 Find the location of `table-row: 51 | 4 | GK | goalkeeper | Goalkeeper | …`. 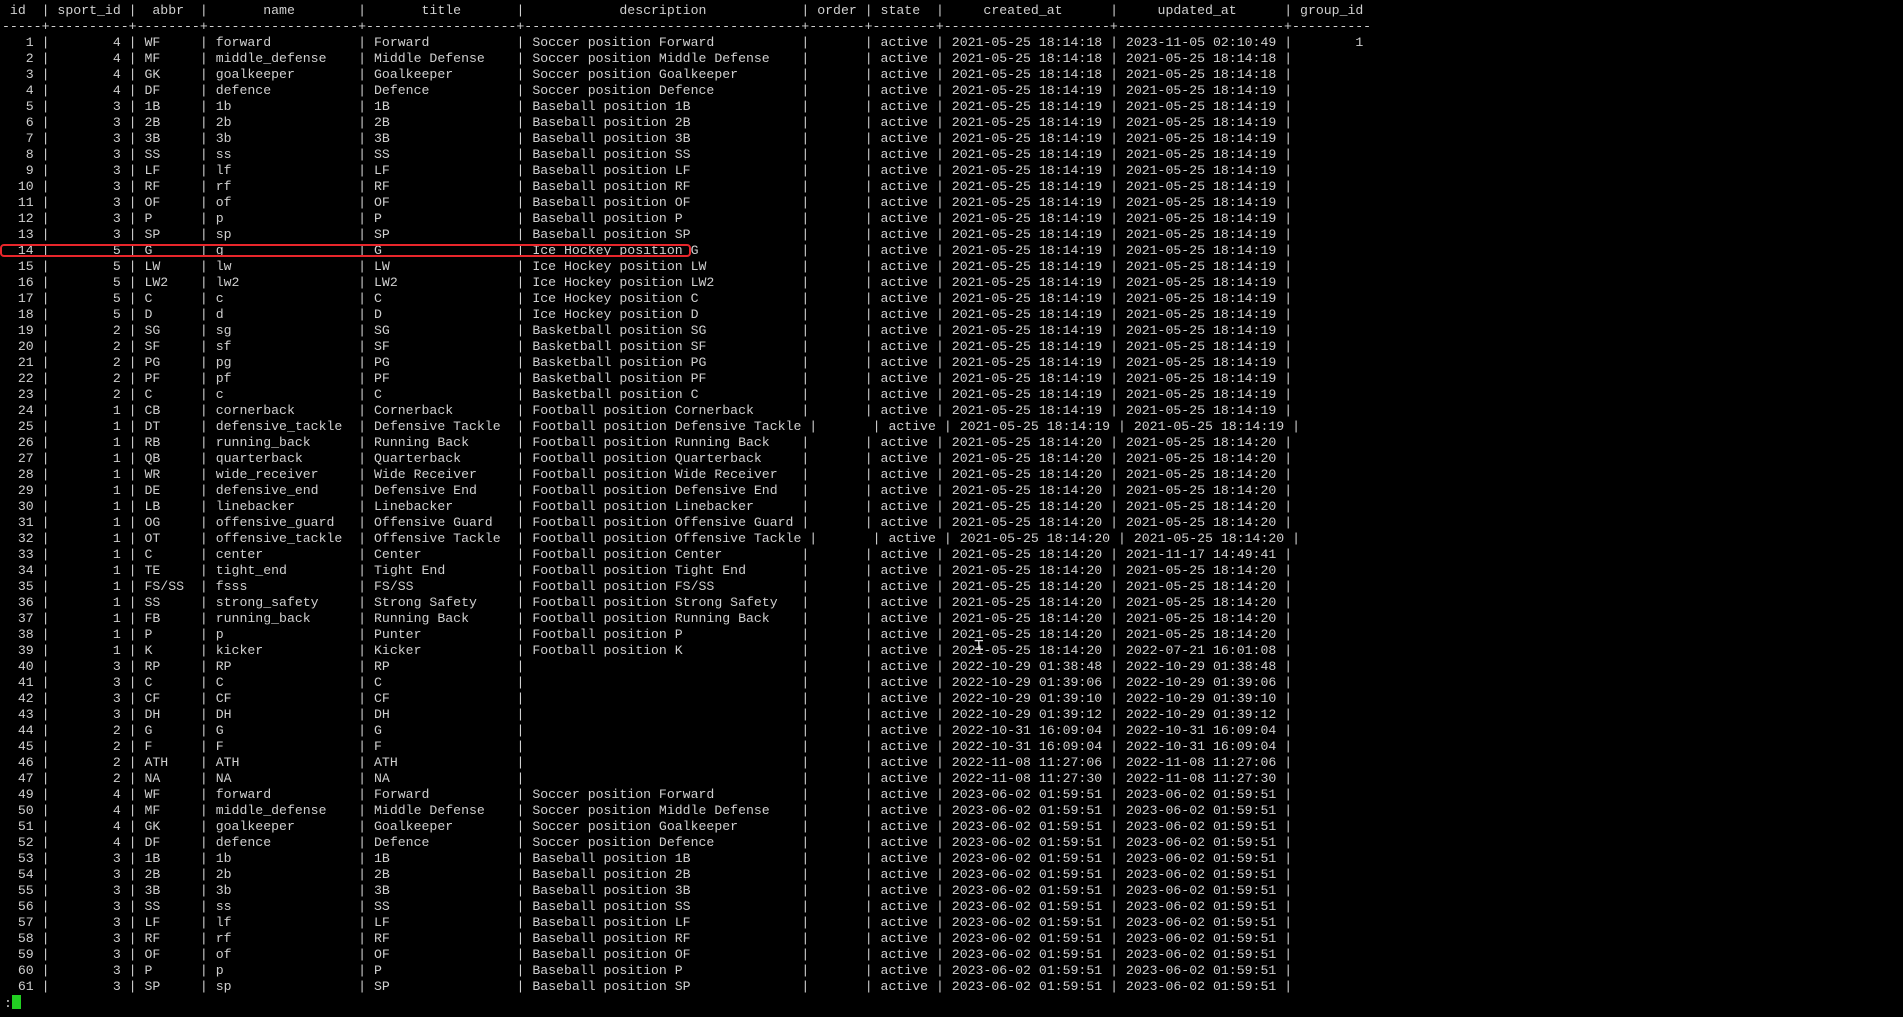

table-row: 51 | 4 | GK | goalkeeper | Goalkeeper | … is located at coordinates (686, 827).